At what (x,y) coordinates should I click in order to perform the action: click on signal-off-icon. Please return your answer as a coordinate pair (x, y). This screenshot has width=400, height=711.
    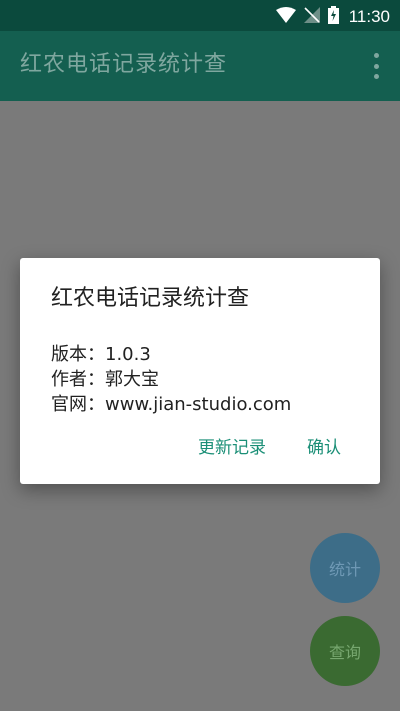
    Looking at the image, I should click on (311, 17).